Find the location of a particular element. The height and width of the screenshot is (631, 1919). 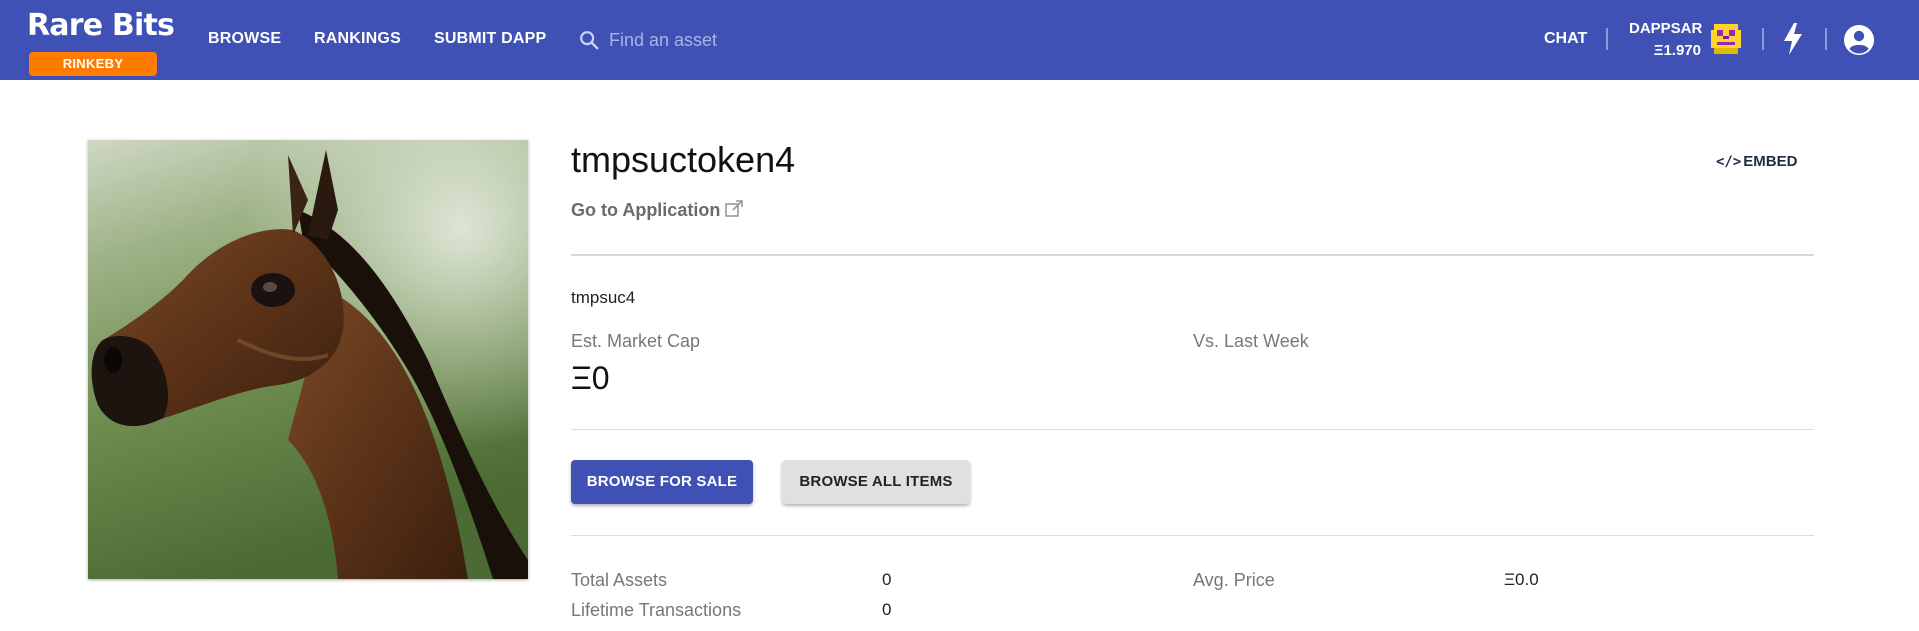

embed-button: </> EMBED is located at coordinates (1756, 162).